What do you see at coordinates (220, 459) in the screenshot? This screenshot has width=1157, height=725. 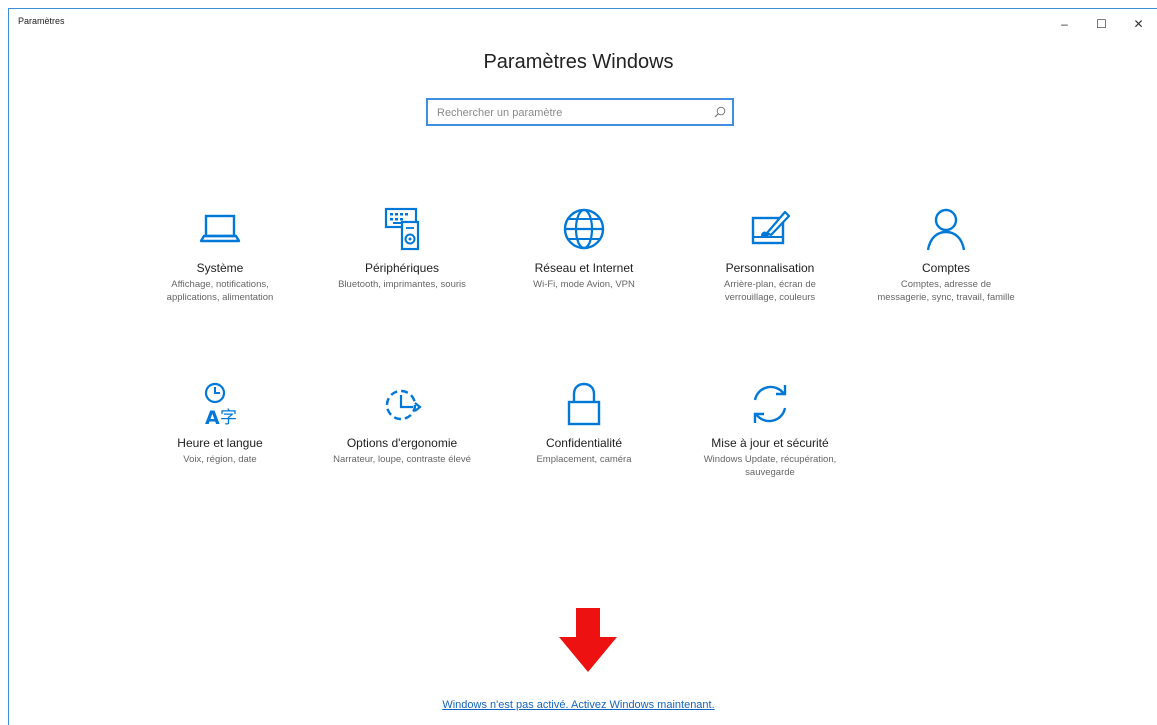 I see `tile-description: Voix, région, date` at bounding box center [220, 459].